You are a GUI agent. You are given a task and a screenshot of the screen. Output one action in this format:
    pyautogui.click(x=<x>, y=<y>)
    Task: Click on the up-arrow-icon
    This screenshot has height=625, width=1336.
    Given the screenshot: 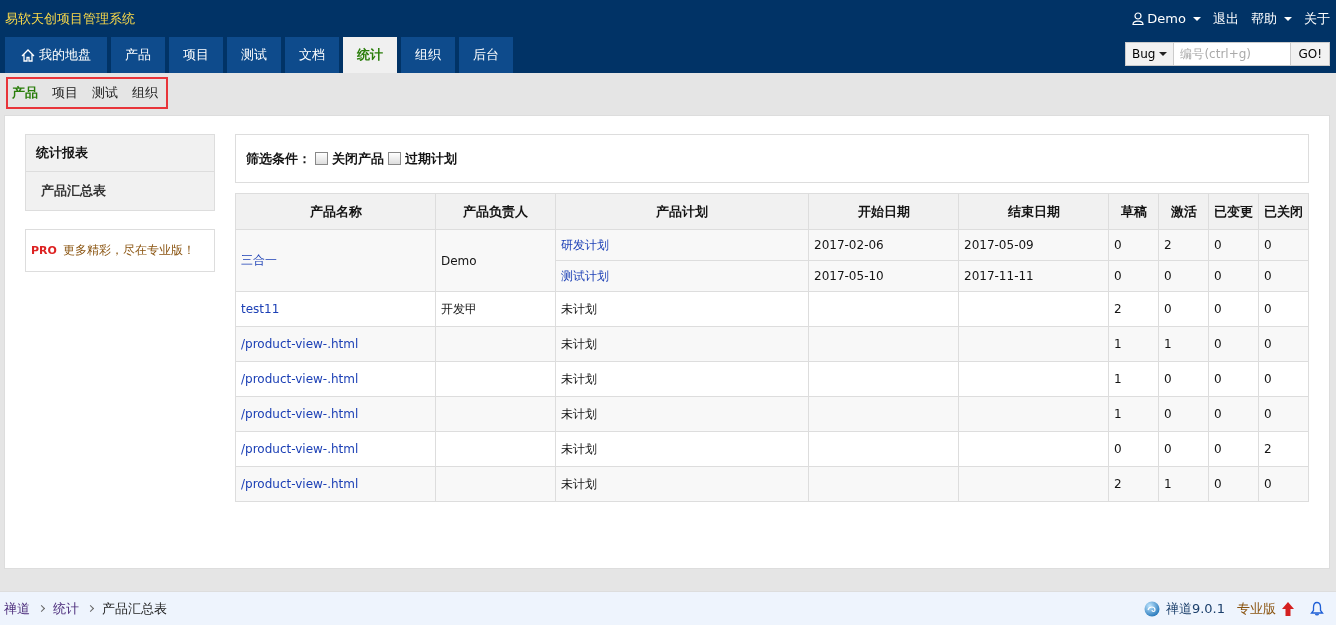 What is the action you would take?
    pyautogui.click(x=1288, y=608)
    